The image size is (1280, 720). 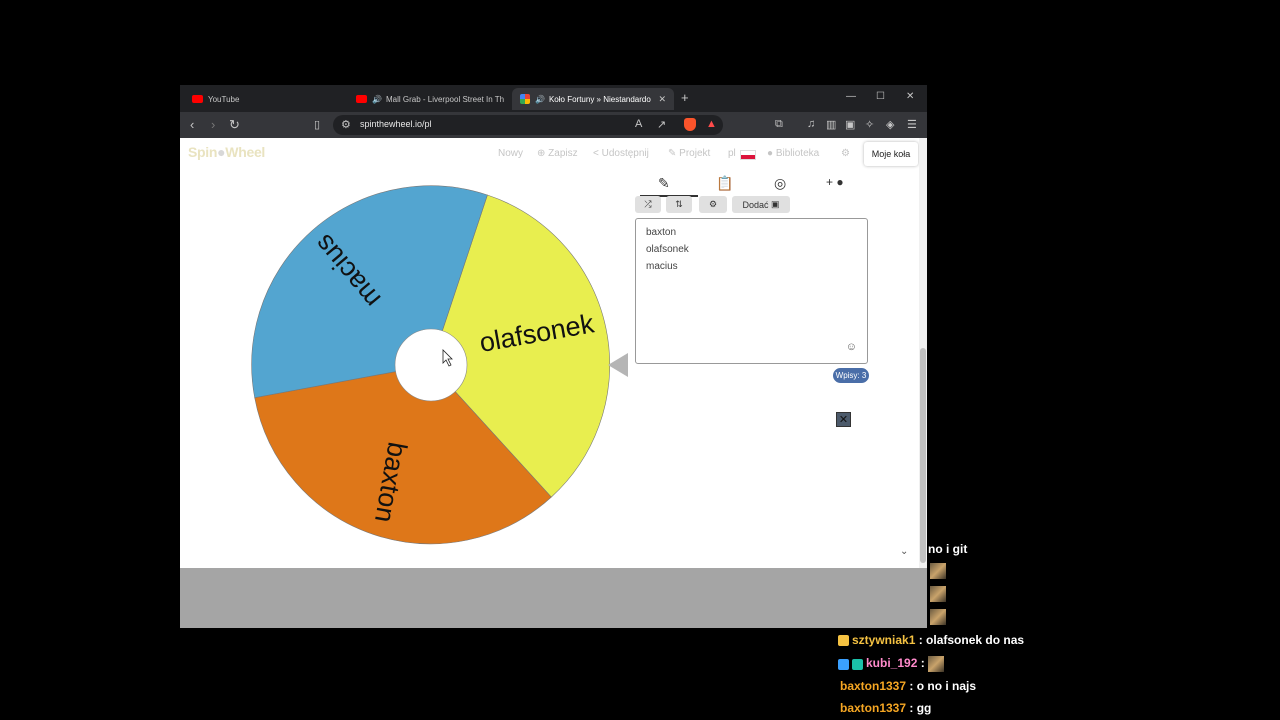 What do you see at coordinates (396, 124) in the screenshot?
I see `url-text: spinthewheel.io/pl` at bounding box center [396, 124].